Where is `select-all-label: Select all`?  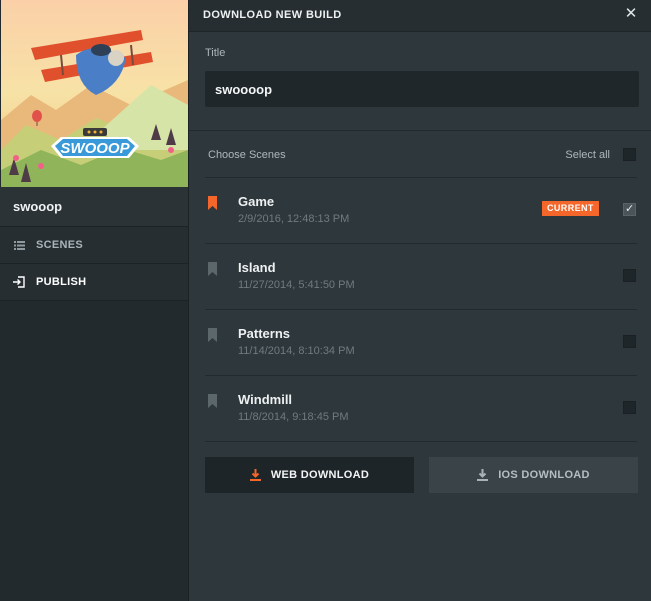 select-all-label: Select all is located at coordinates (587, 155).